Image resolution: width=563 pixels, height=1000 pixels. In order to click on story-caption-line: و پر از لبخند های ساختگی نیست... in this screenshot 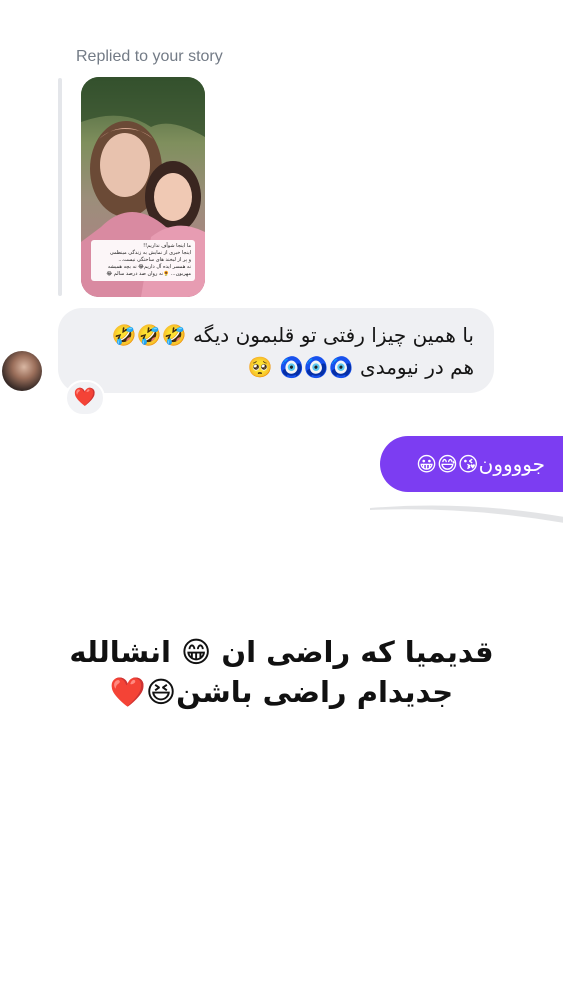, I will do `click(154, 260)`.